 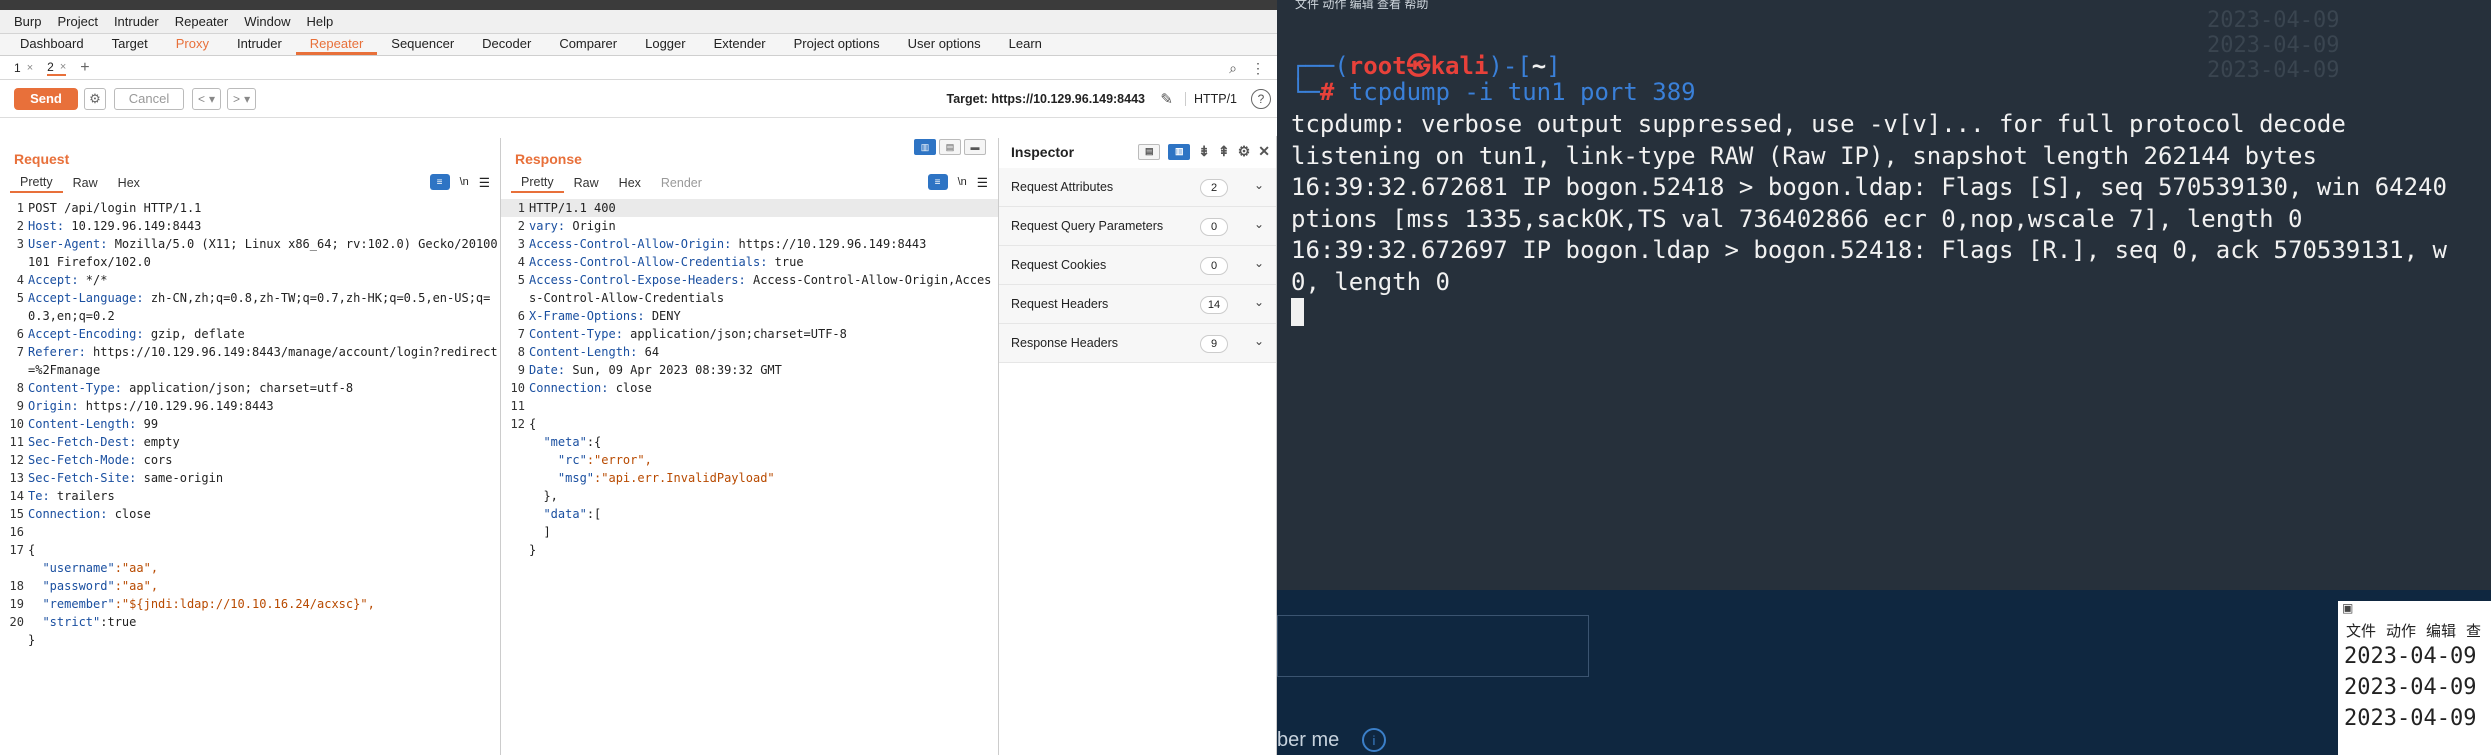 I want to click on inspector-section-request-headers: Request Headers 14 ⌄, so click(x=1137, y=304).